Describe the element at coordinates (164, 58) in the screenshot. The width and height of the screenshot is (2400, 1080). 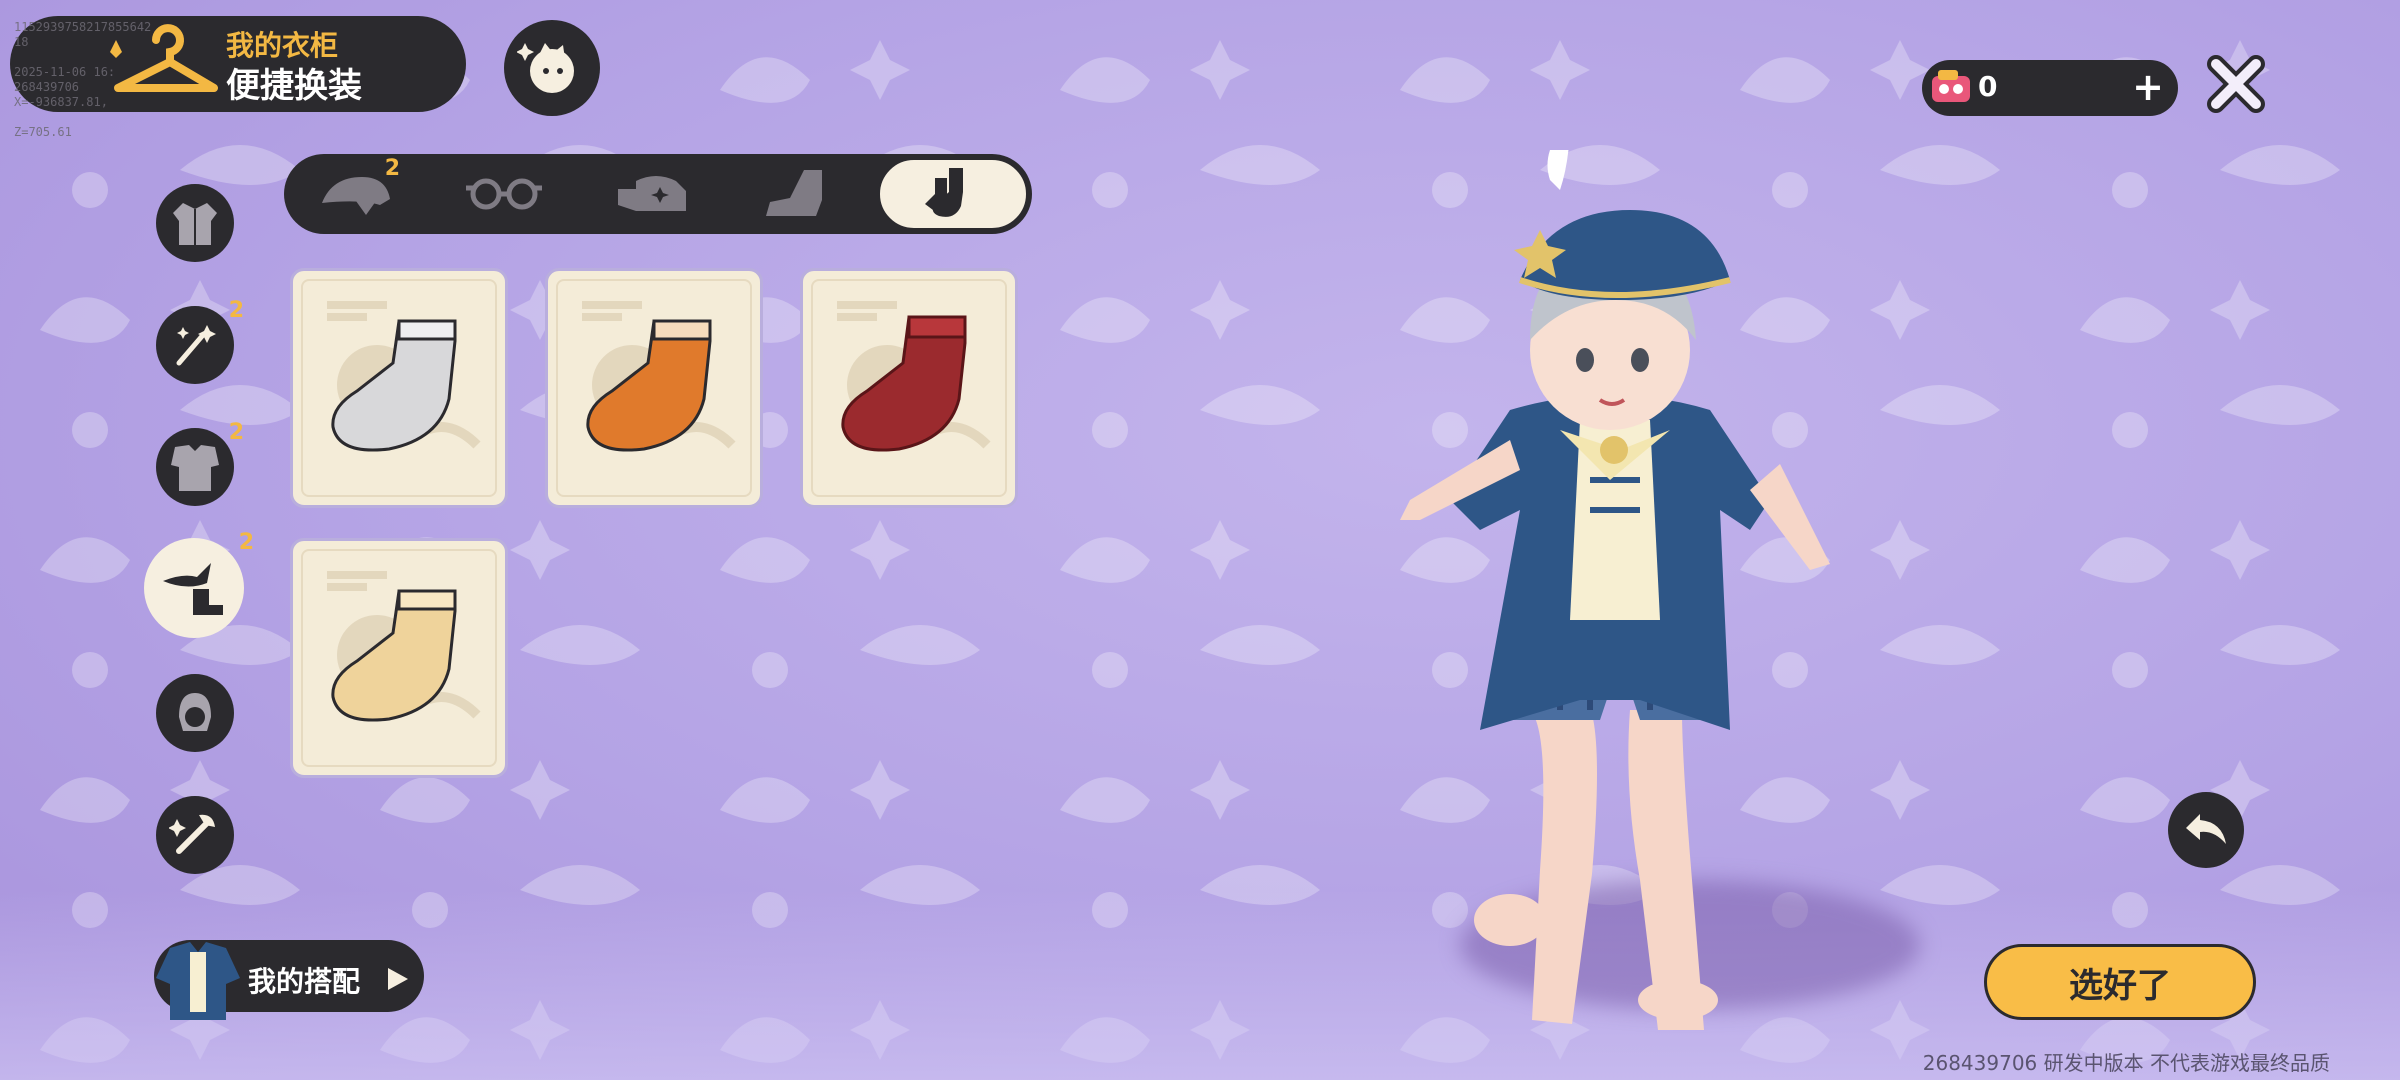
I see `hanger-icon` at that location.